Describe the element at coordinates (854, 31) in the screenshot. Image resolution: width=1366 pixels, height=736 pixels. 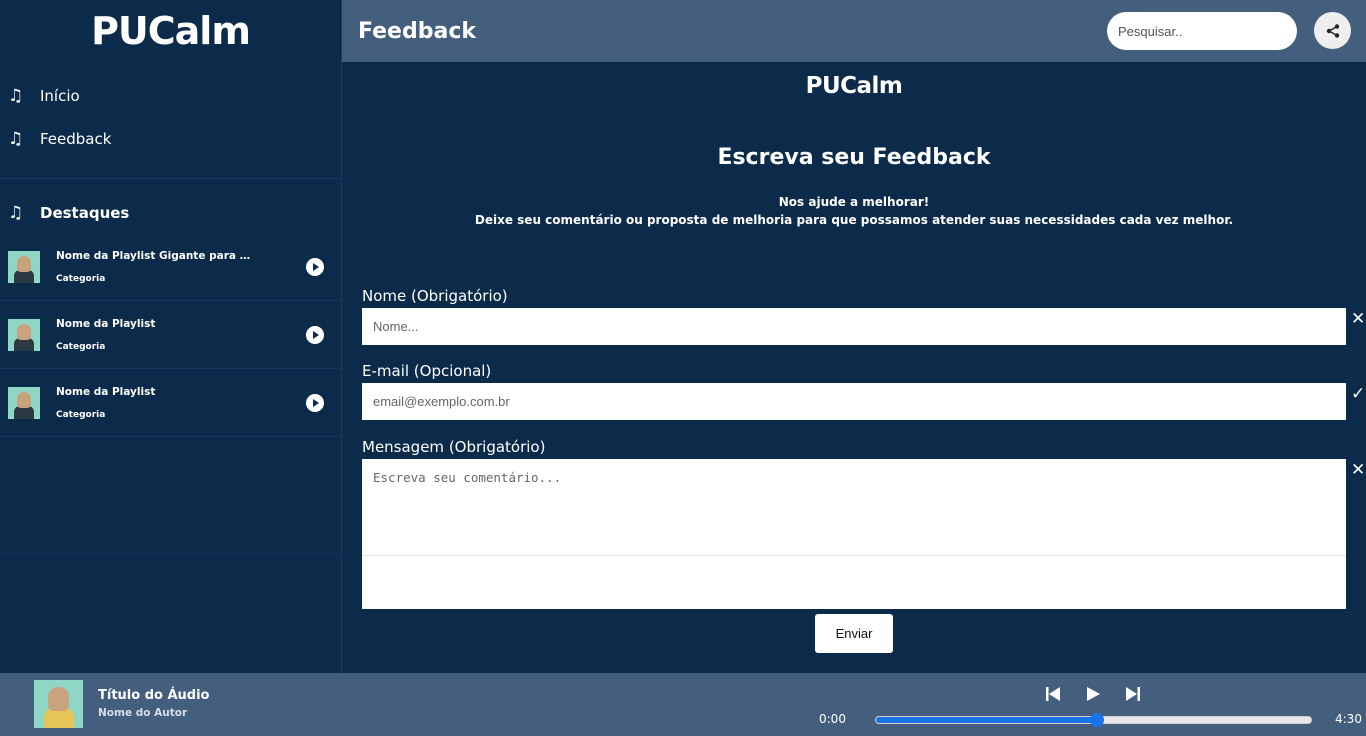
I see `top-bar: Feedback` at that location.